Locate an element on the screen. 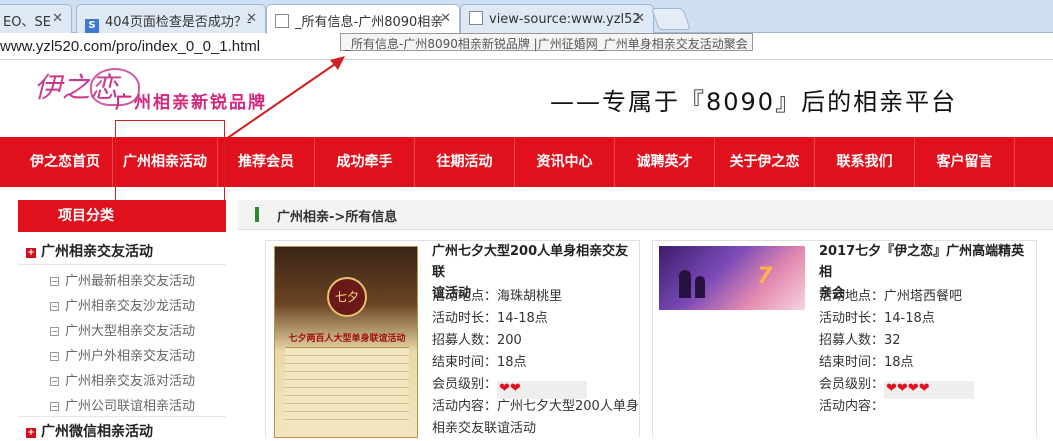 Image resolution: width=1053 pixels, height=441 pixels. nav-item-jobs: 诚聘英才 is located at coordinates (665, 162).